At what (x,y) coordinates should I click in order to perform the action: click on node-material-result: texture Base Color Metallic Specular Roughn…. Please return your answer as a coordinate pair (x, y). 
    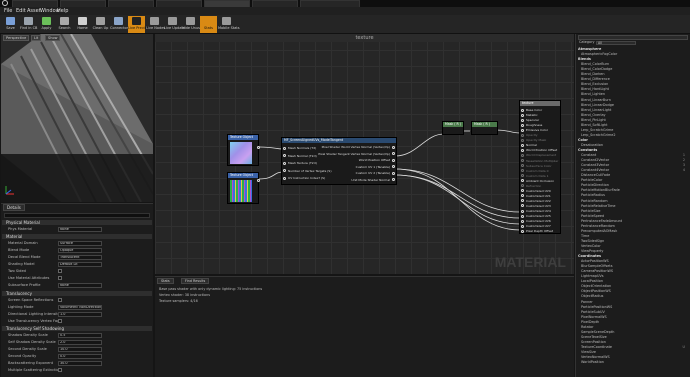
    Looking at the image, I should click on (540, 167).